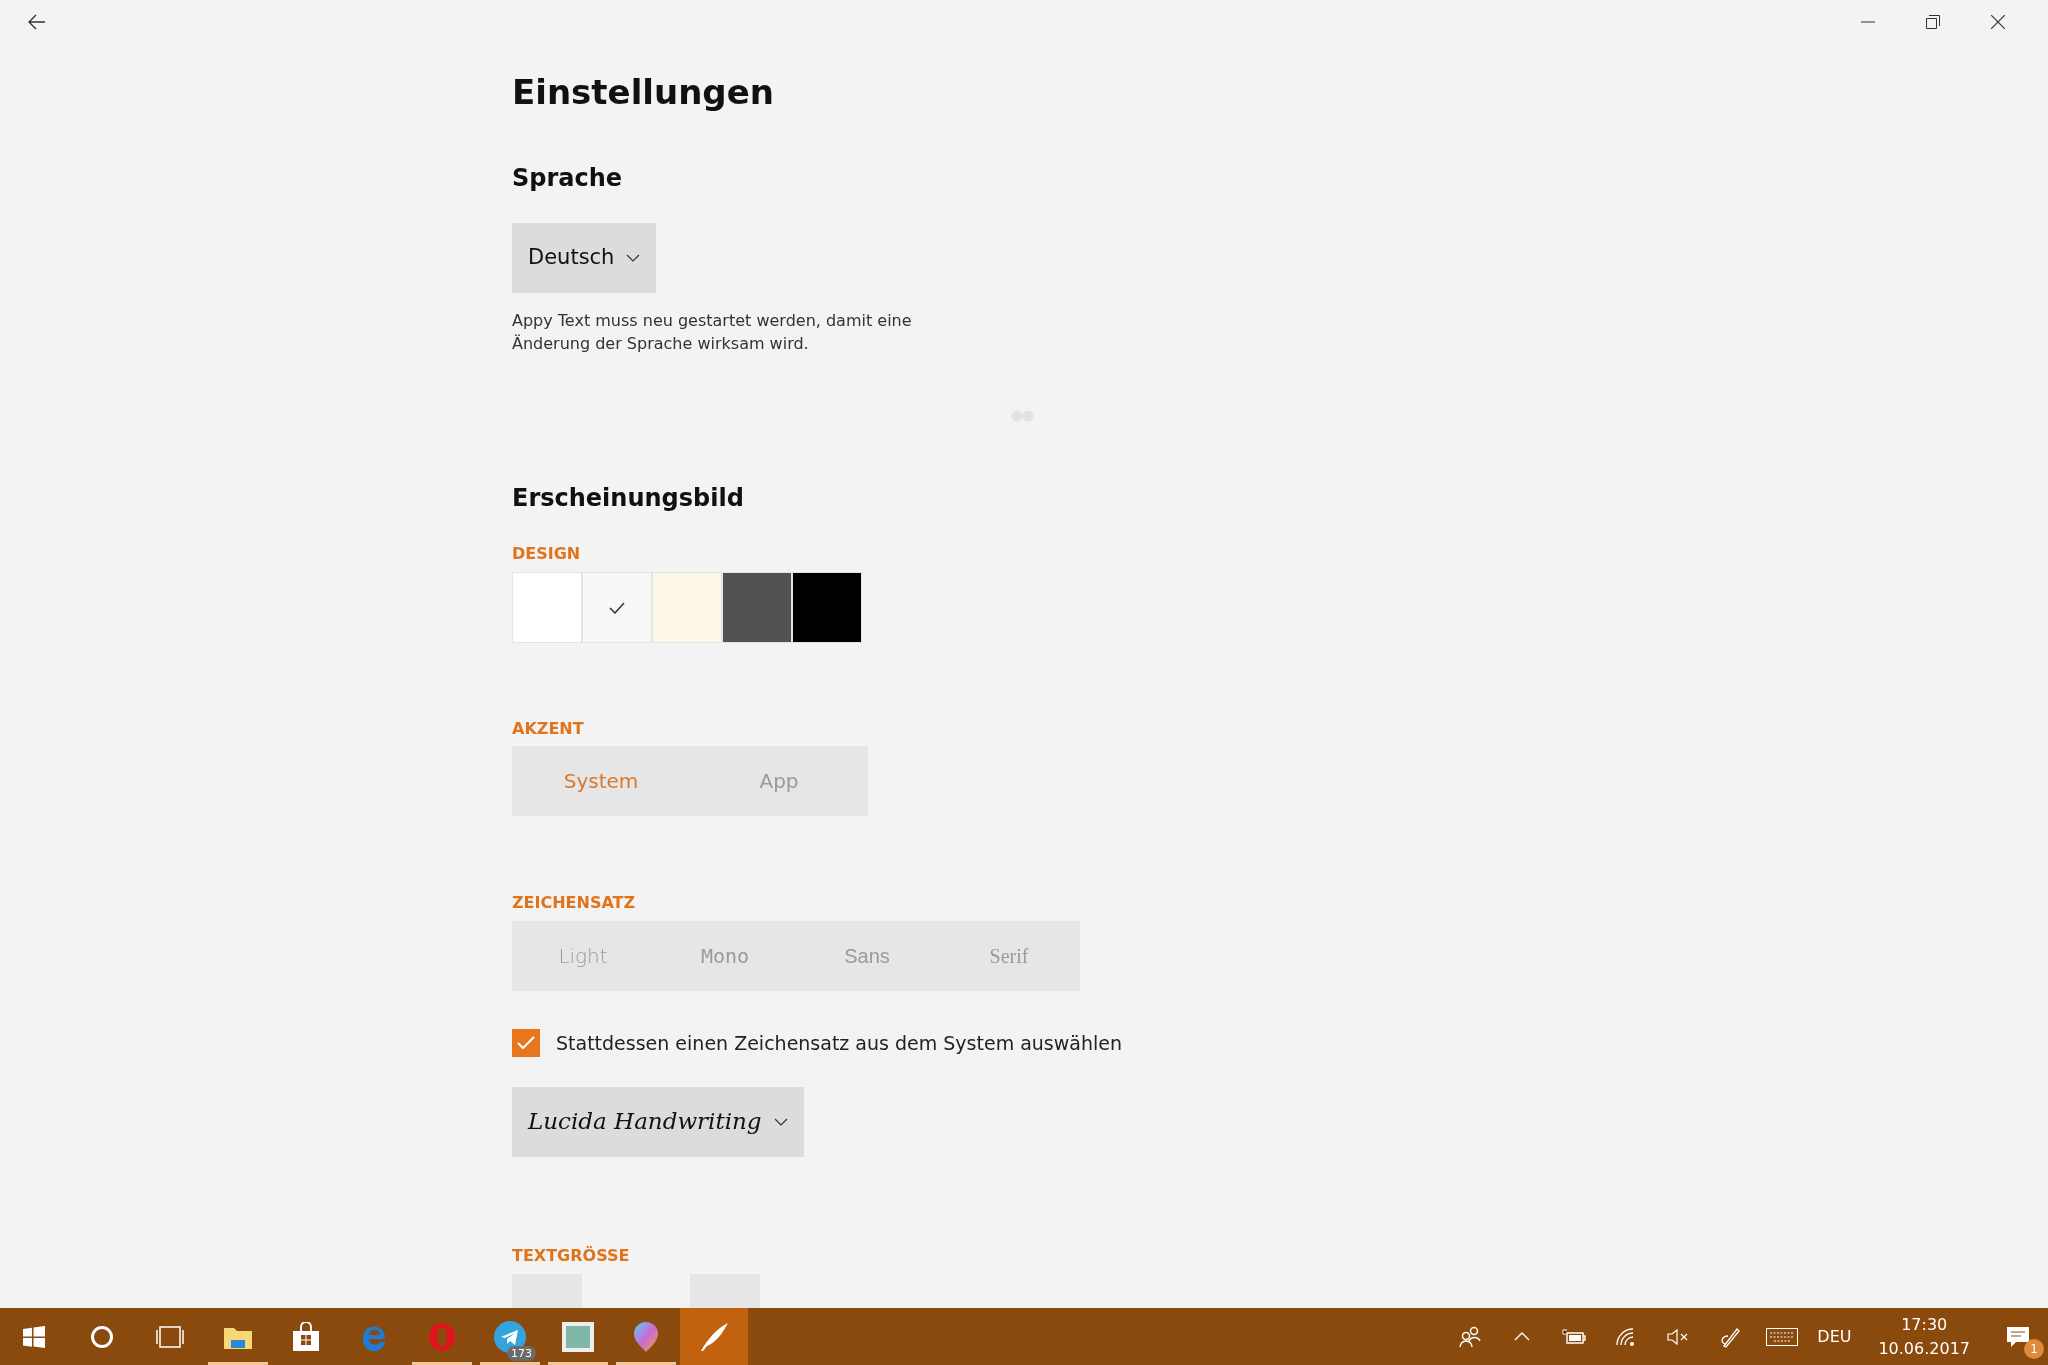 The height and width of the screenshot is (1365, 2048). What do you see at coordinates (37, 22) in the screenshot?
I see `back-arrow-icon` at bounding box center [37, 22].